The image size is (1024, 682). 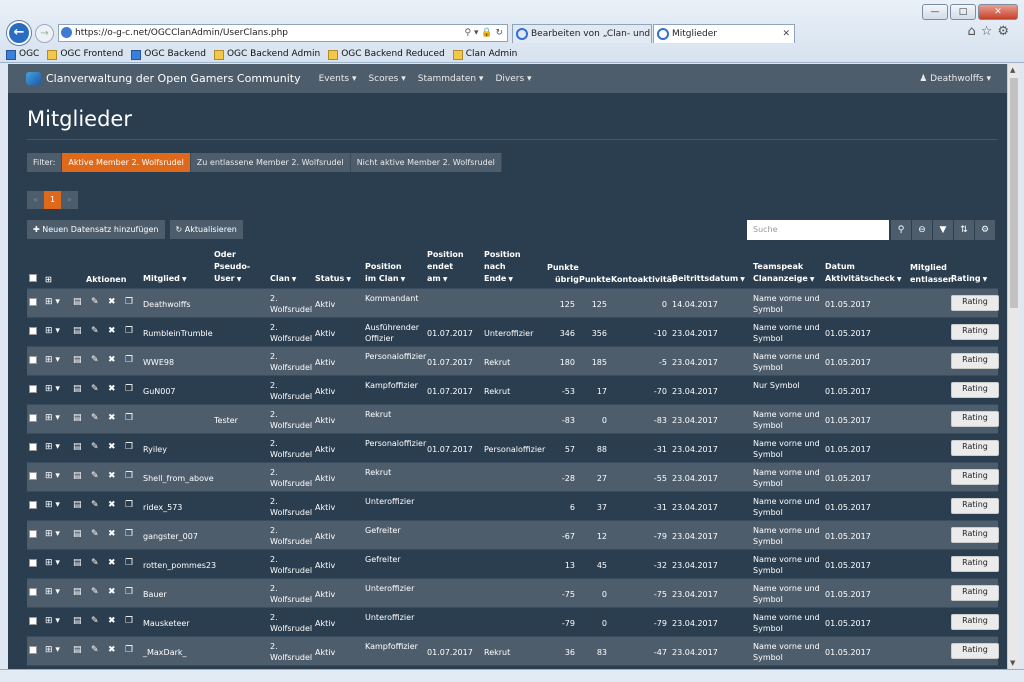 What do you see at coordinates (44, 33) in the screenshot?
I see `forward-button: →` at bounding box center [44, 33].